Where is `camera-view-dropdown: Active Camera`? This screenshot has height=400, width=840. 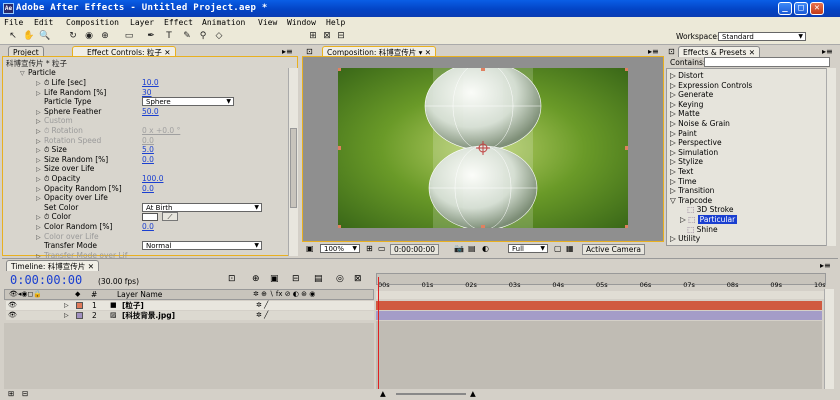 camera-view-dropdown: Active Camera is located at coordinates (614, 249).